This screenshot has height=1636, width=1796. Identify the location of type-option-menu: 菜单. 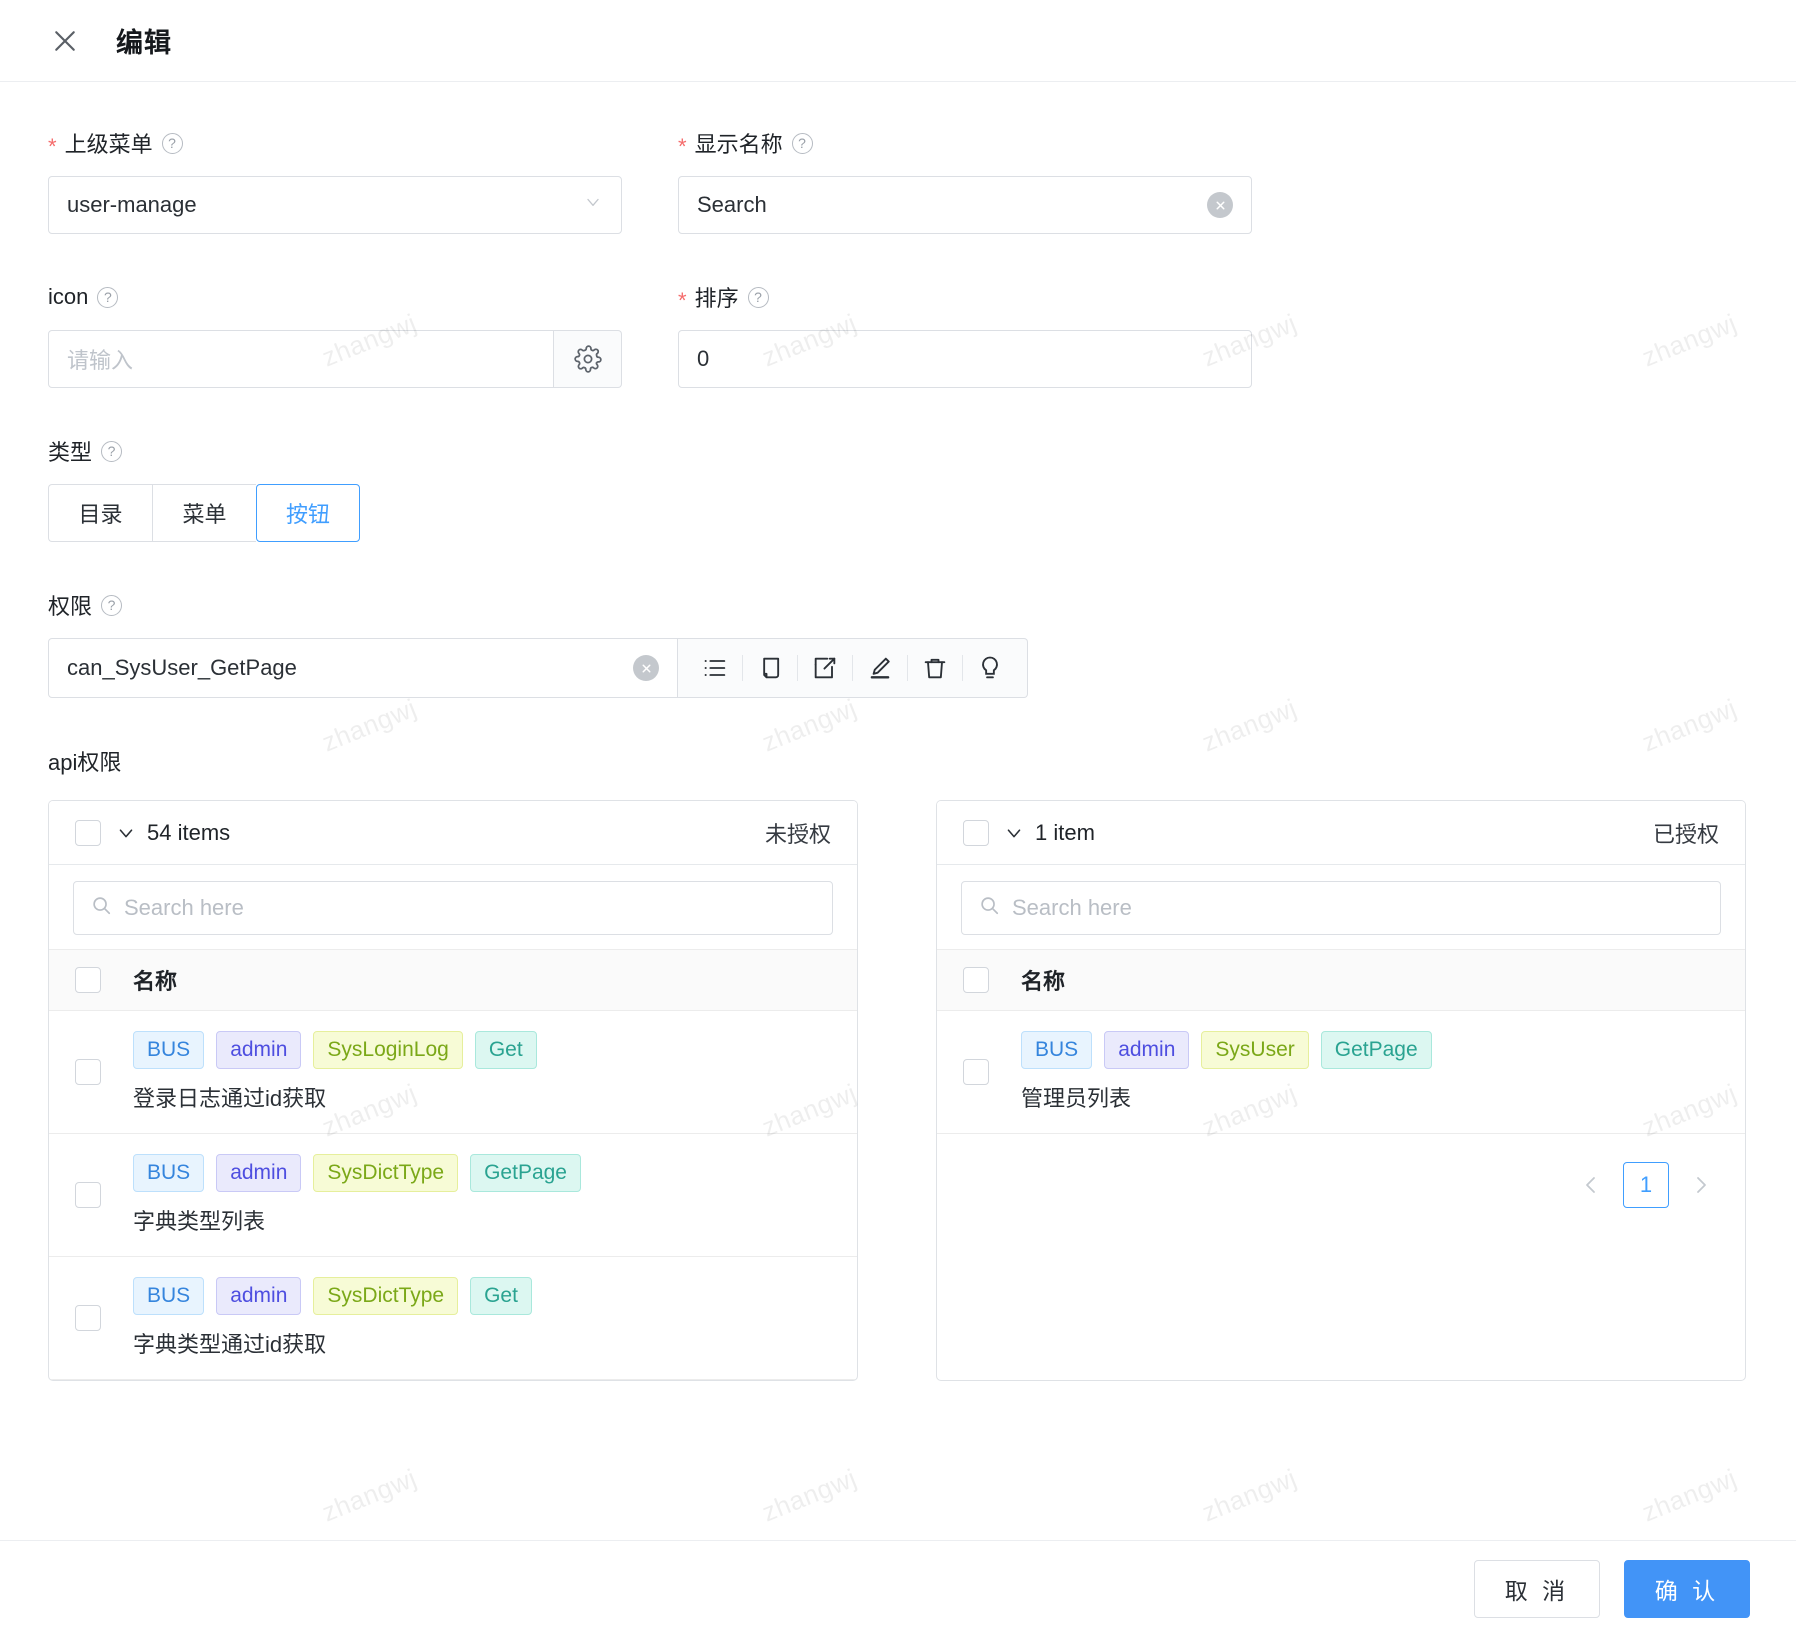
(204, 513).